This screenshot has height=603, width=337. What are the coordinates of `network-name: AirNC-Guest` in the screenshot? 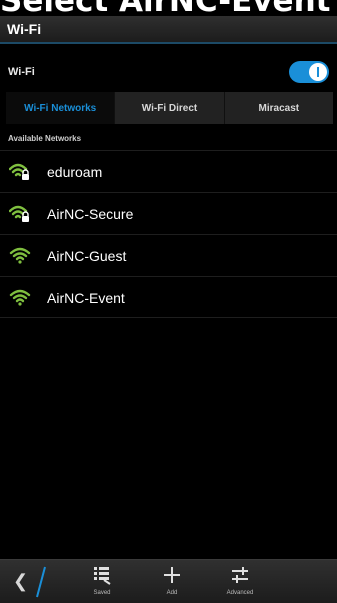 It's located at (87, 256).